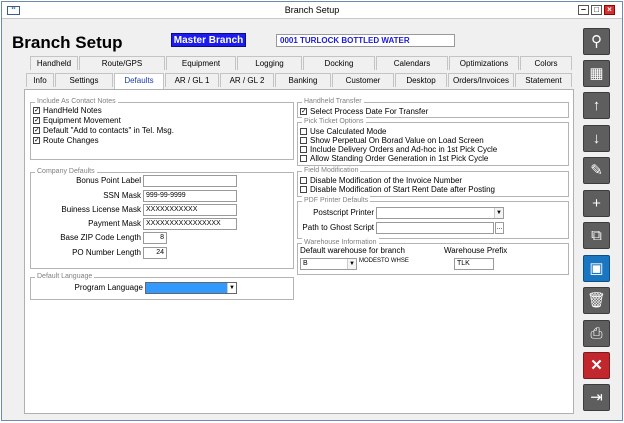 This screenshot has height=423, width=624. Describe the element at coordinates (191, 288) in the screenshot. I see `program-language-select: ▼` at that location.